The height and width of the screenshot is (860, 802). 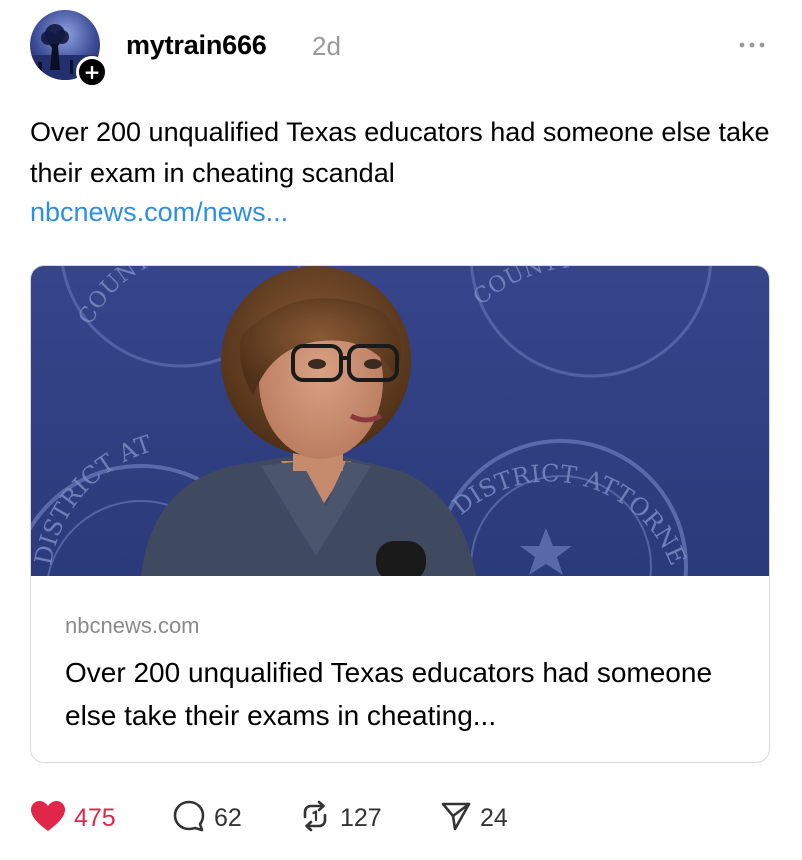 I want to click on repost-count: 127, so click(x=361, y=817).